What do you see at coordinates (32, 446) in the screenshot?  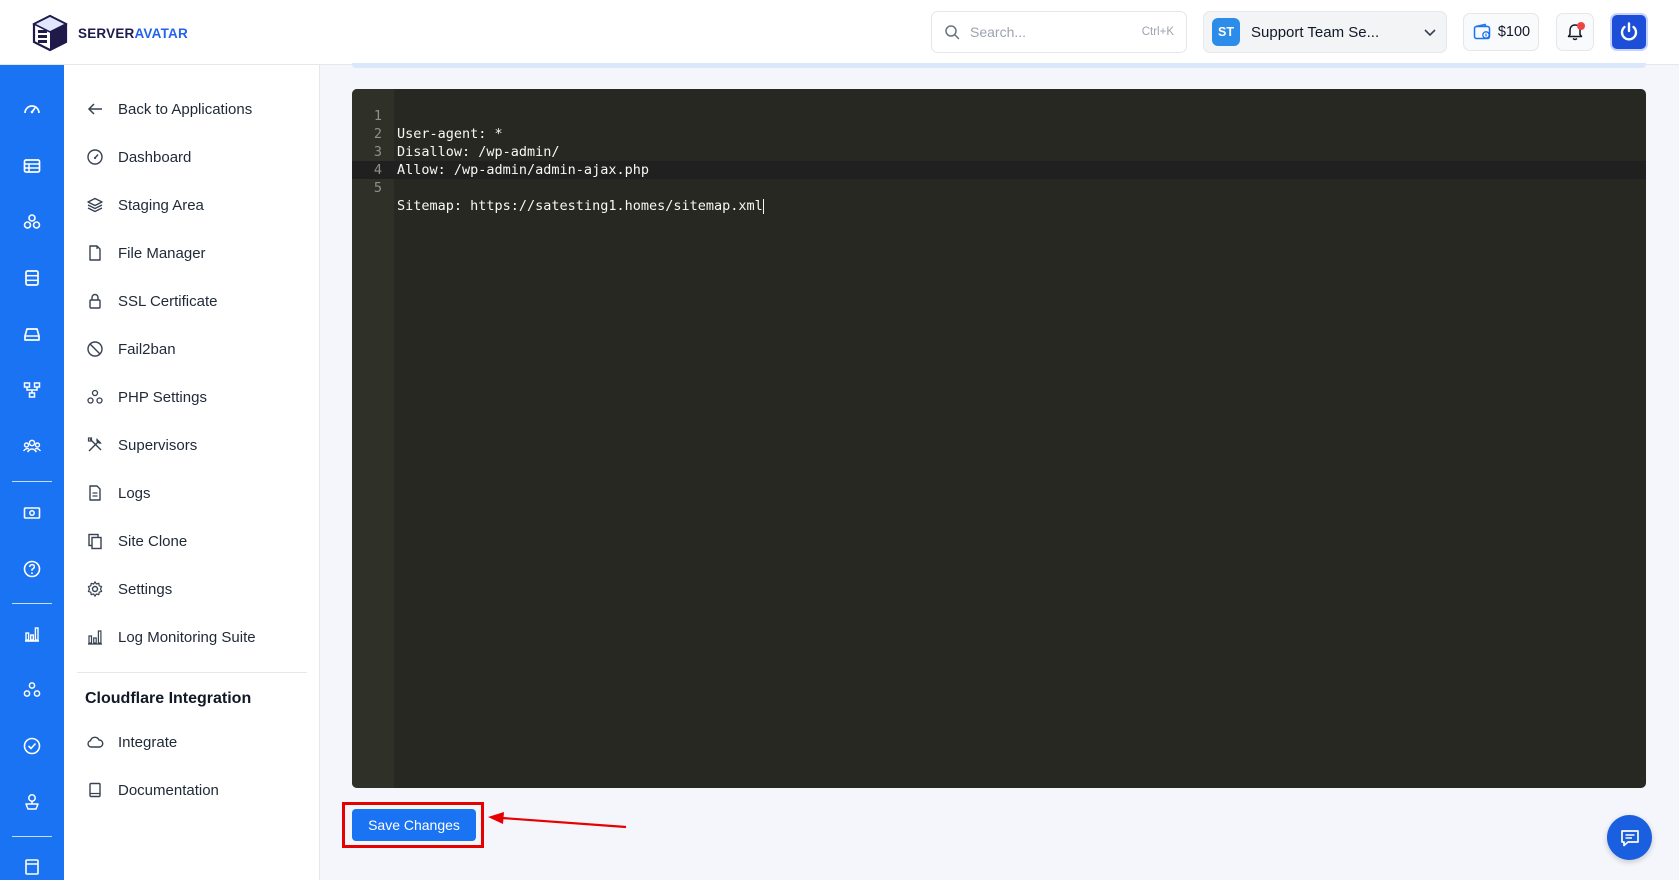 I see `team-icon` at bounding box center [32, 446].